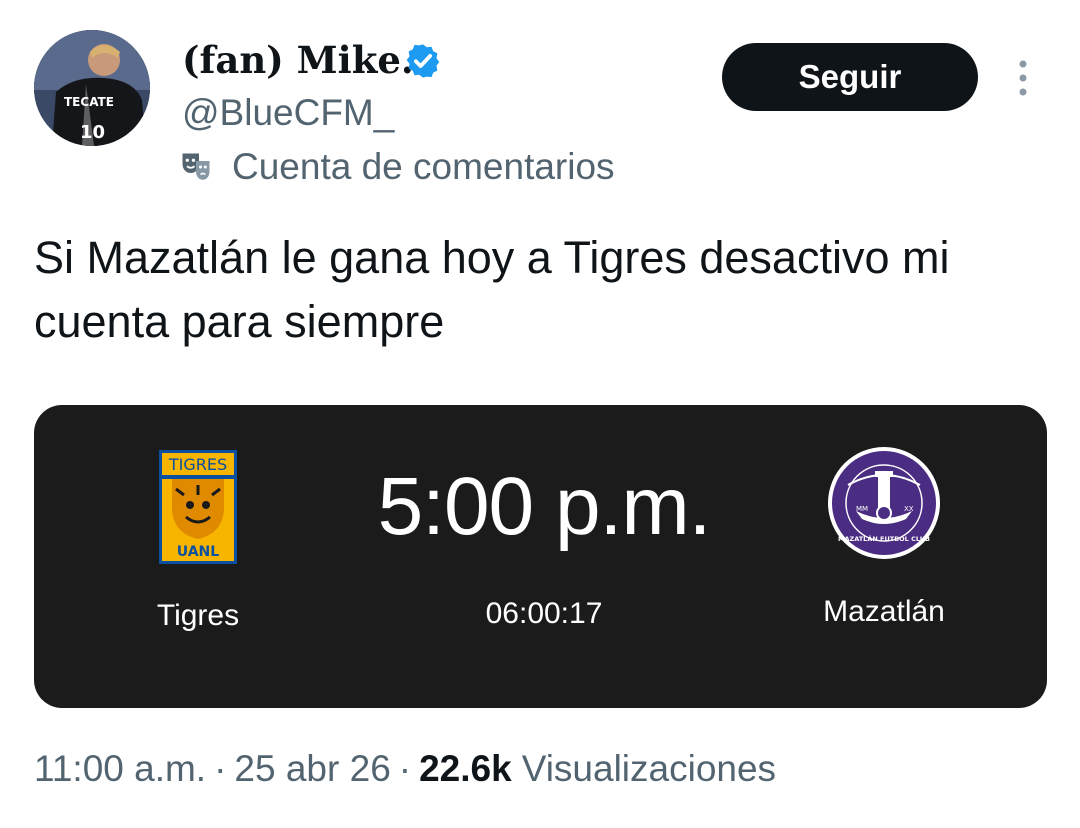 This screenshot has height=828, width=1080. I want to click on match-time: 5:00 p.m., so click(544, 506).